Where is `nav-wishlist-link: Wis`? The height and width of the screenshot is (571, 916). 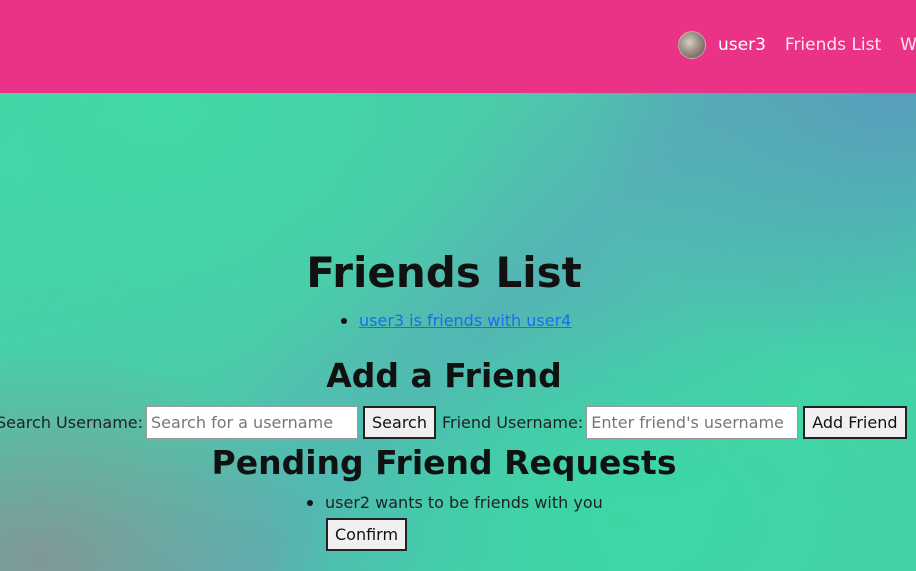
nav-wishlist-link: Wis is located at coordinates (908, 45).